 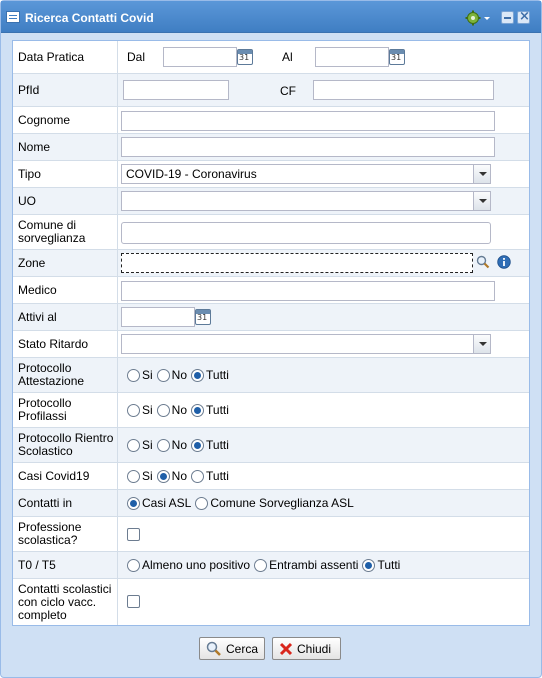 I want to click on calendar-icon-dal: 31, so click(x=245, y=57).